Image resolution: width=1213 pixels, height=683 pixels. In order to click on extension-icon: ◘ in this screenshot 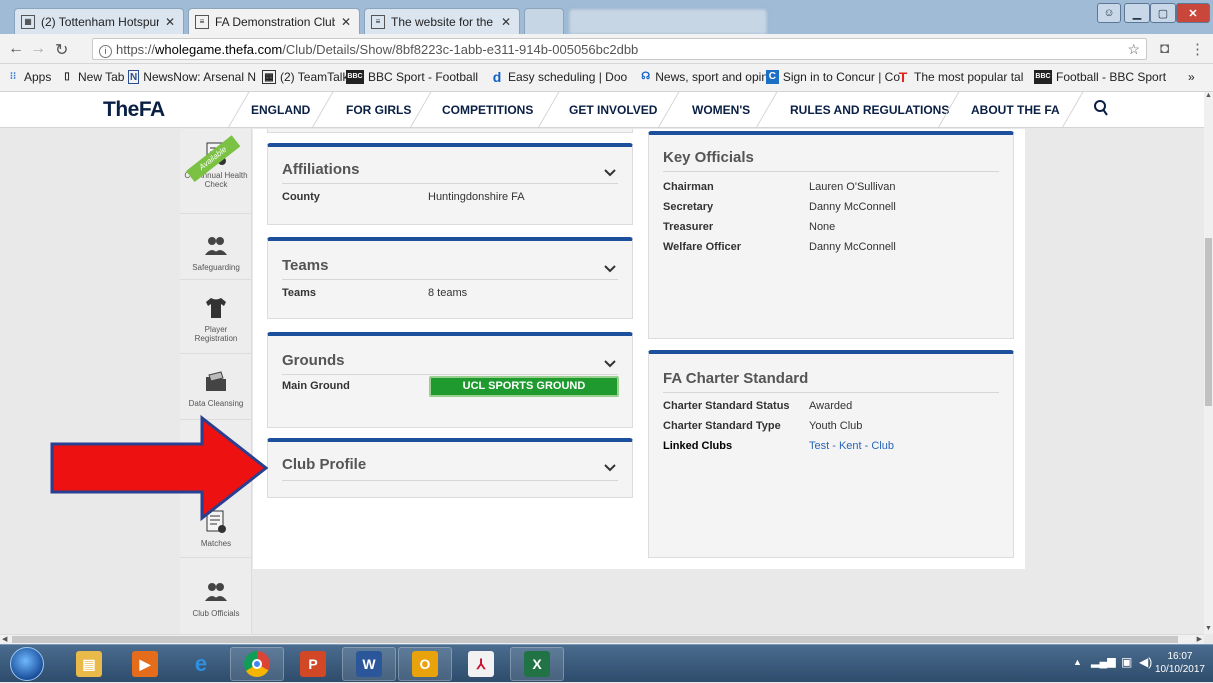, I will do `click(1164, 48)`.